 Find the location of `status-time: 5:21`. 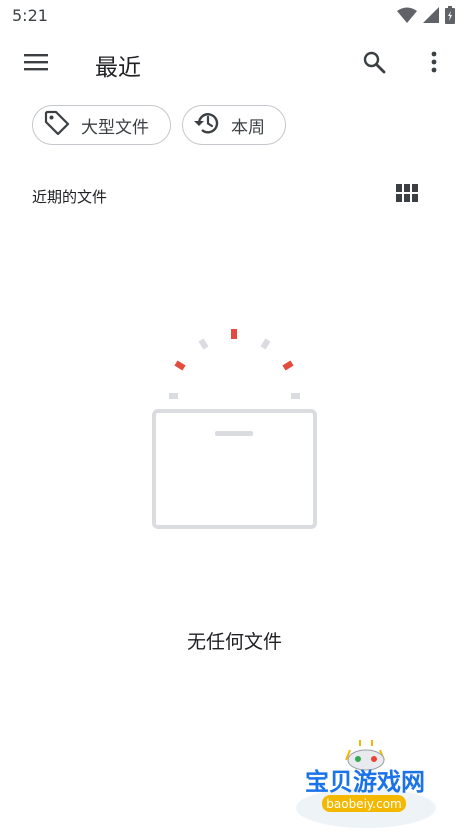

status-time: 5:21 is located at coordinates (30, 15).